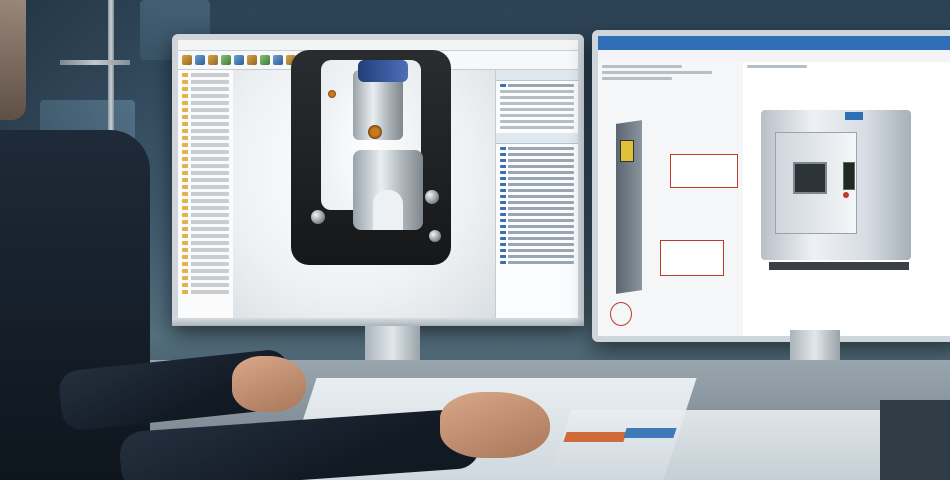 Image resolution: width=950 pixels, height=480 pixels. Describe the element at coordinates (213, 60) in the screenshot. I see `assembly-icon` at that location.